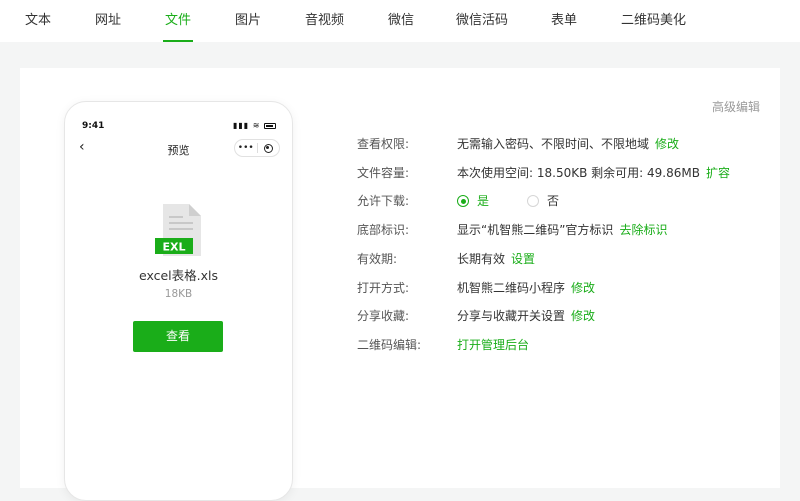 This screenshot has width=800, height=501. I want to click on share-value: 分享与收藏开关设置, so click(511, 316).